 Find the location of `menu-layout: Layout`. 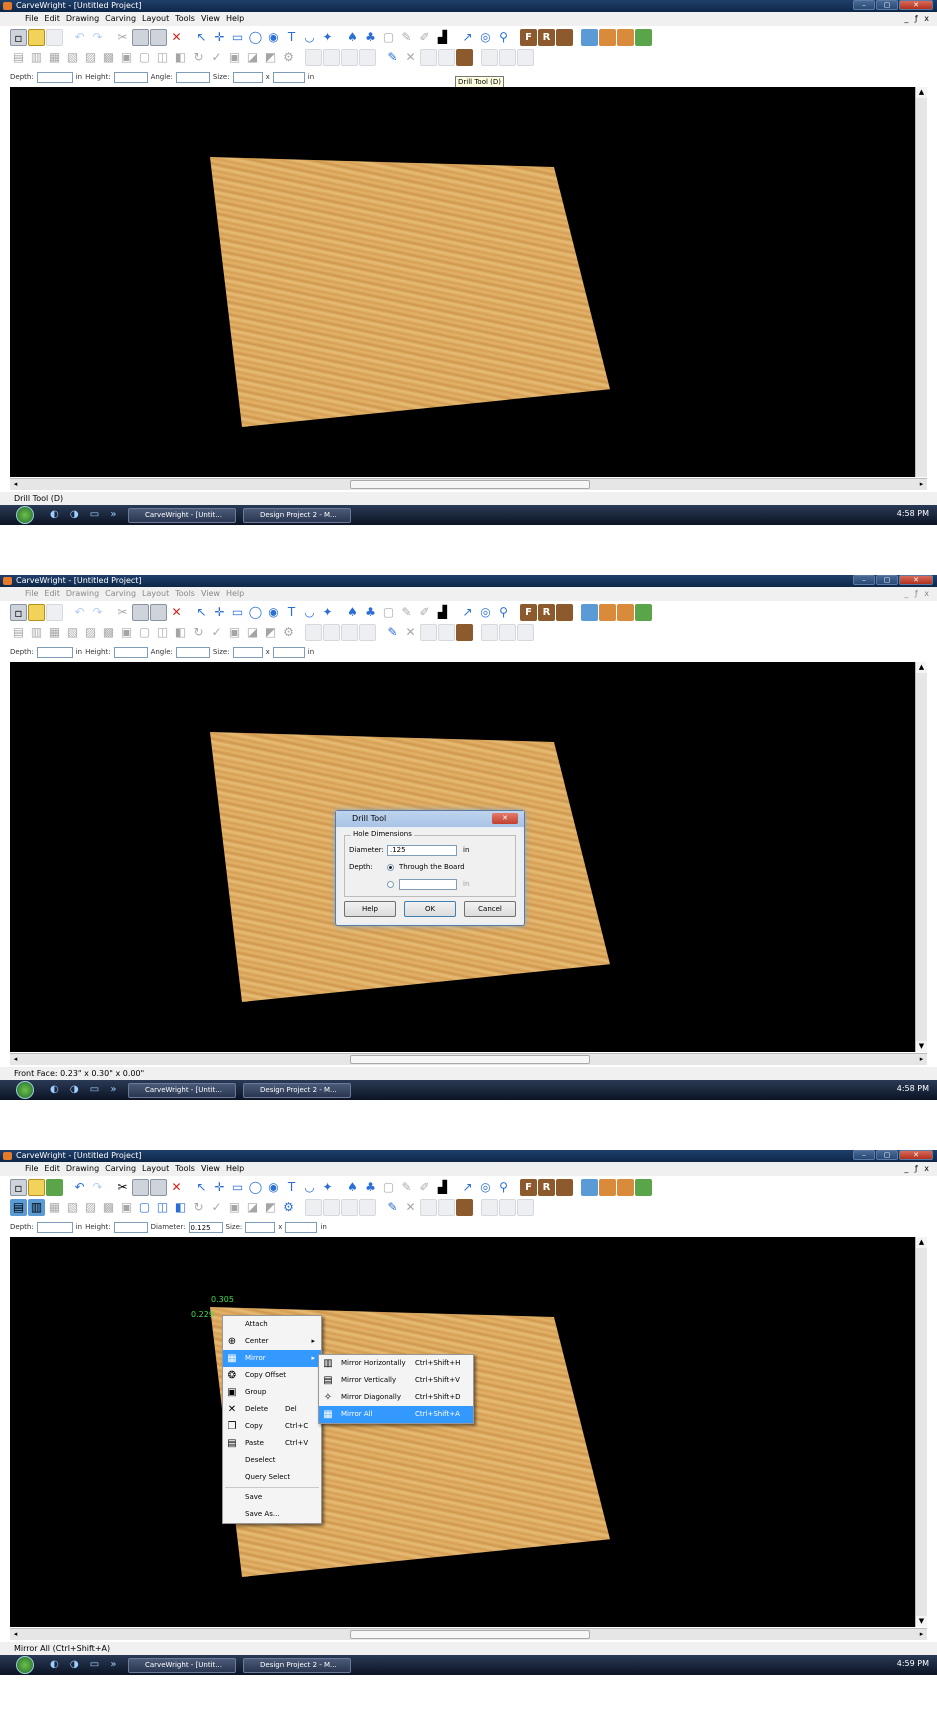

menu-layout: Layout is located at coordinates (155, 1169).